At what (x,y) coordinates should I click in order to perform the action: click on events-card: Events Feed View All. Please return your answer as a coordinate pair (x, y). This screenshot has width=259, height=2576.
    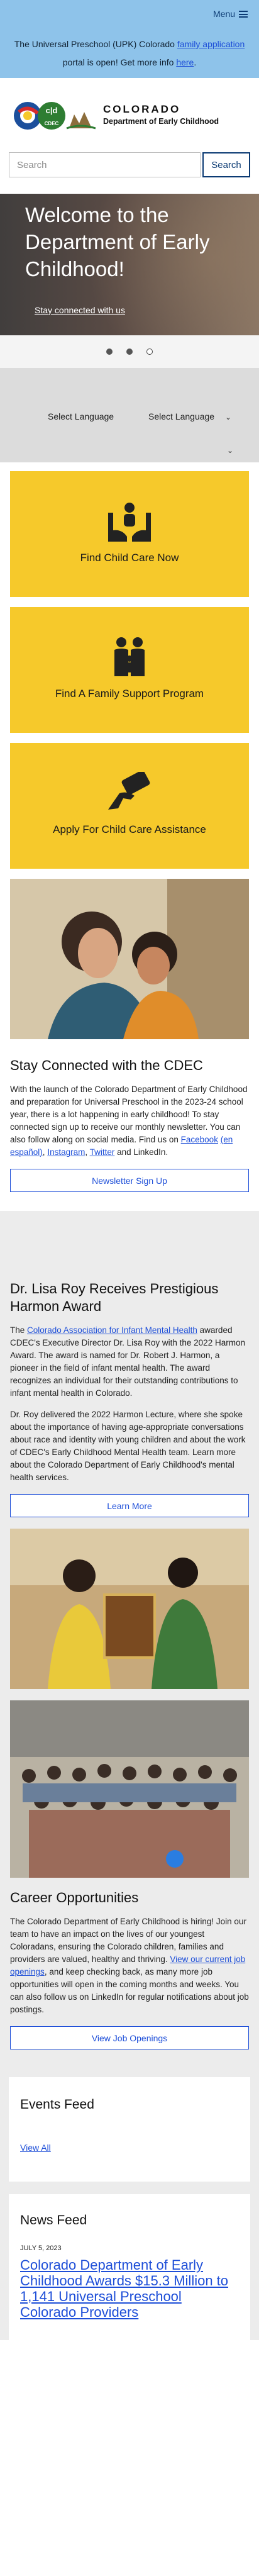
    Looking at the image, I should click on (129, 2129).